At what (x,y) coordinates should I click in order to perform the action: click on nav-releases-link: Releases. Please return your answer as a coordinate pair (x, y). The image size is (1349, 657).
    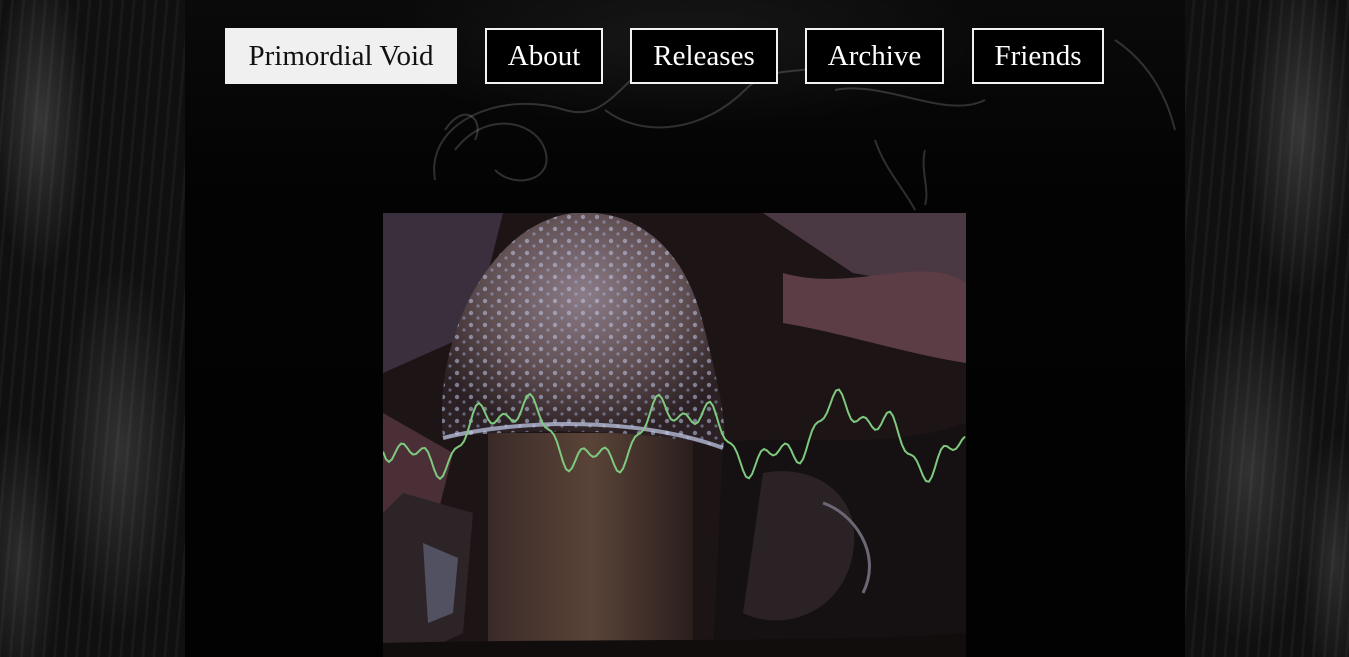
    Looking at the image, I should click on (704, 56).